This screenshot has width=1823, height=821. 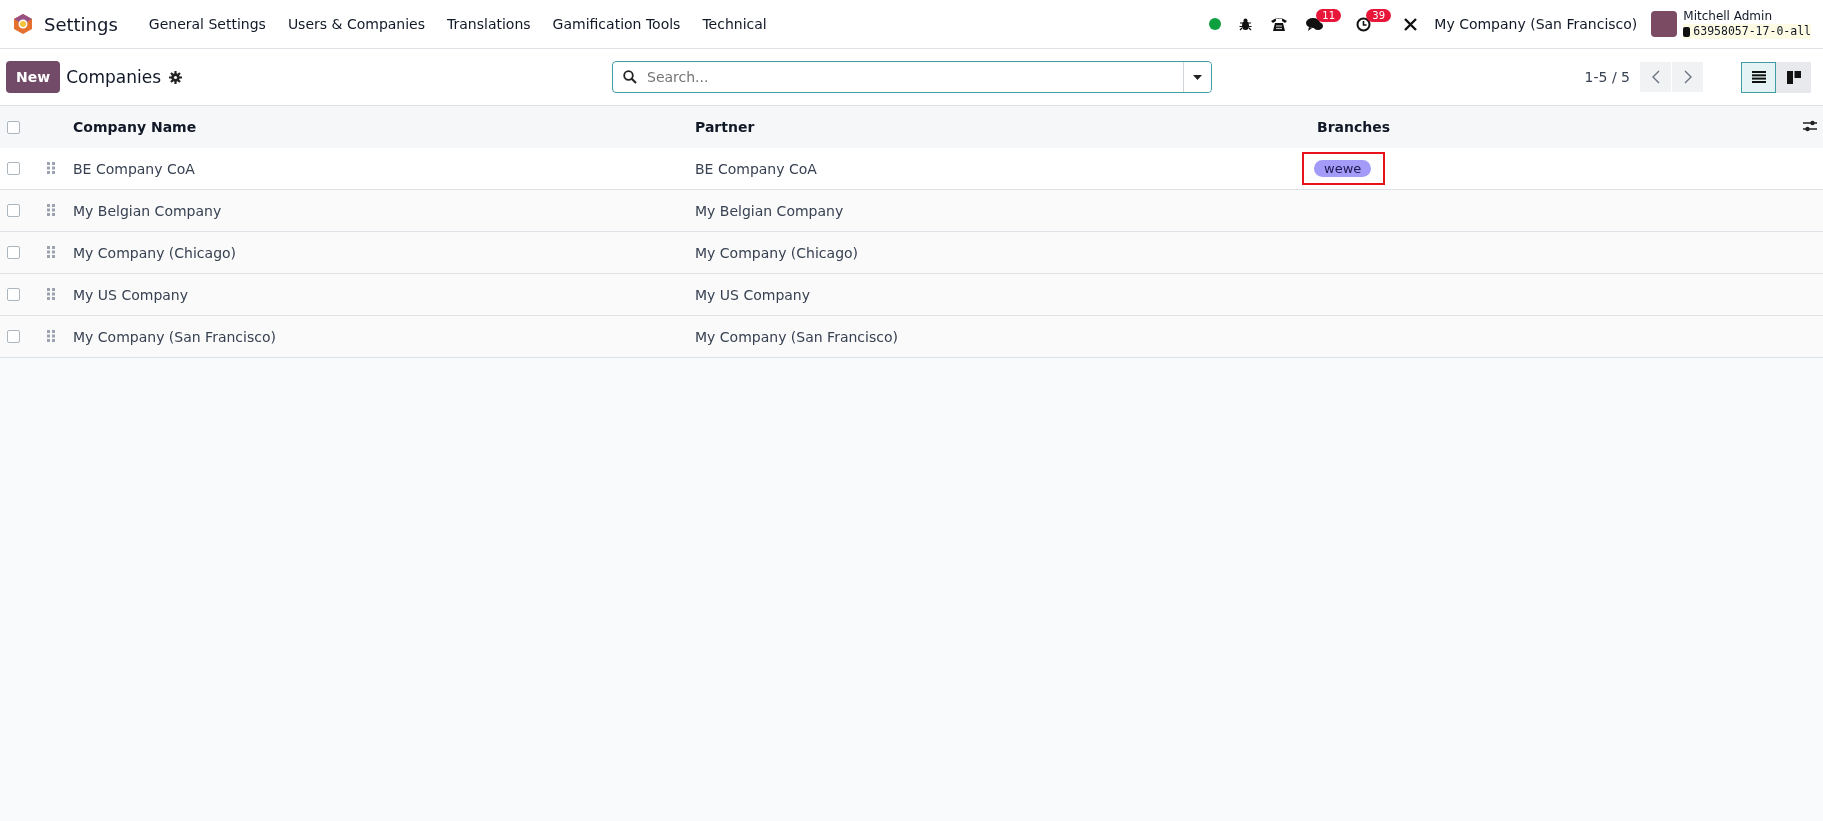 I want to click on menu-item: Users & Companies, so click(x=356, y=24).